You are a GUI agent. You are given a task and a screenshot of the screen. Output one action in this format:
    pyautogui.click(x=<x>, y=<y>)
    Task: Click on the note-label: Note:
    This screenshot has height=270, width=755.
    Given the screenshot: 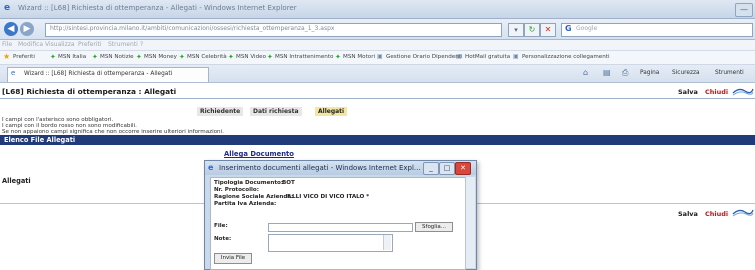 What is the action you would take?
    pyautogui.click(x=223, y=239)
    